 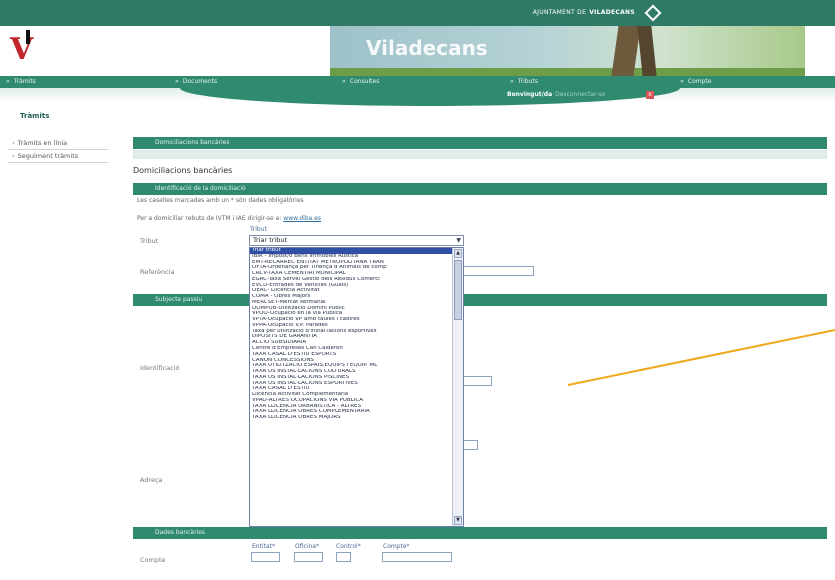 What do you see at coordinates (650, 95) in the screenshot?
I see `logout-icon: x` at bounding box center [650, 95].